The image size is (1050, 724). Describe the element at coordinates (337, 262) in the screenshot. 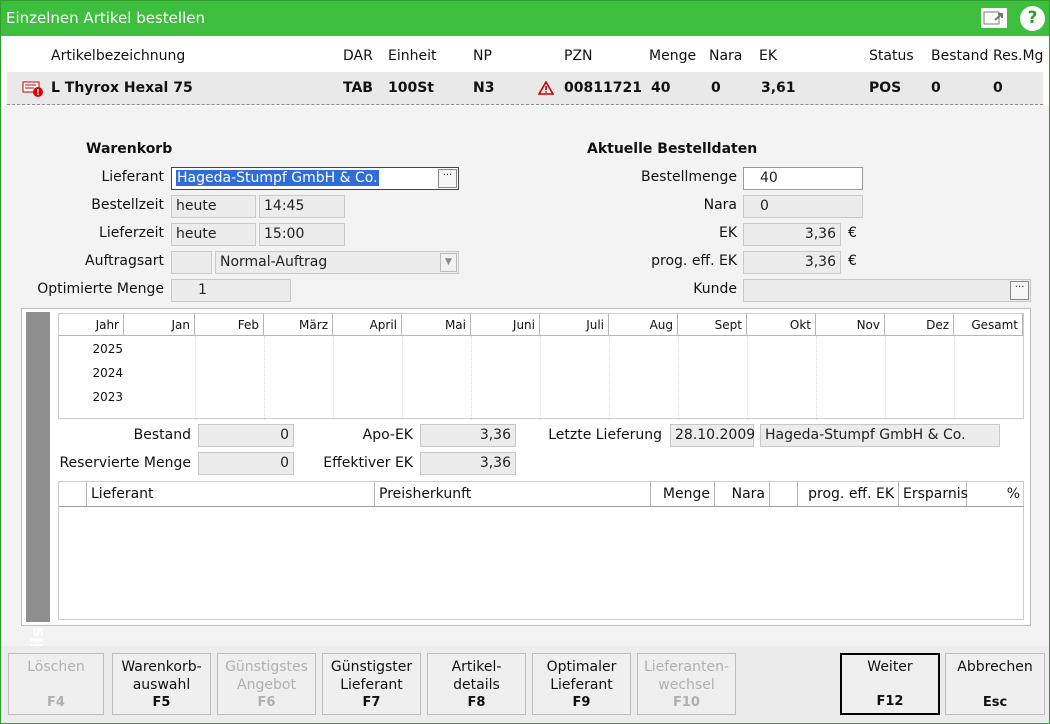

I see `auftragsart-select: Normal-Auftrag` at that location.